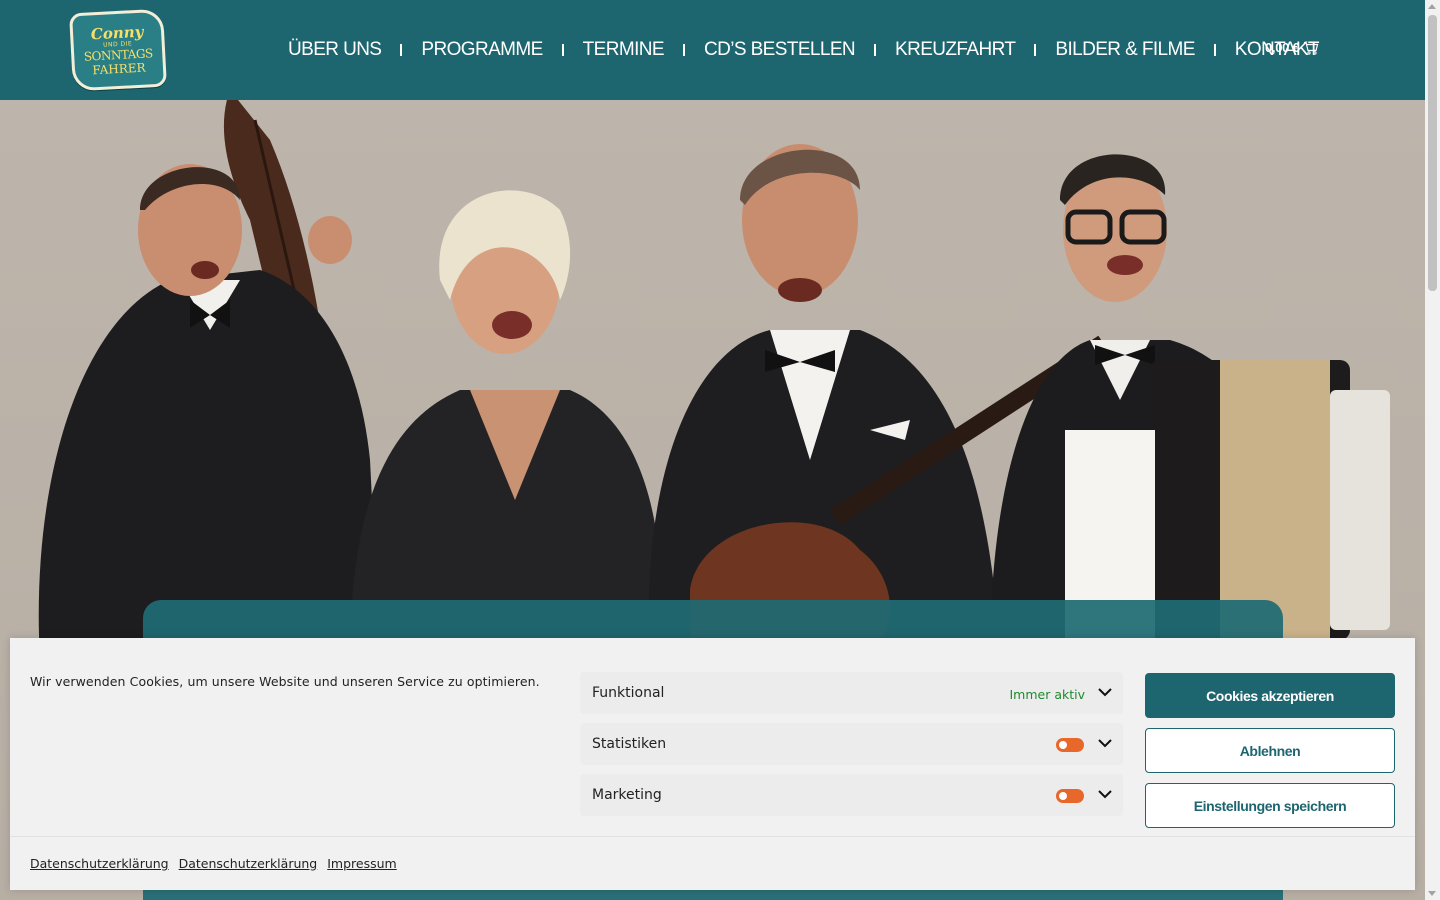  What do you see at coordinates (1270, 805) in the screenshot?
I see `save-settings-button: Einstellungen speichern` at bounding box center [1270, 805].